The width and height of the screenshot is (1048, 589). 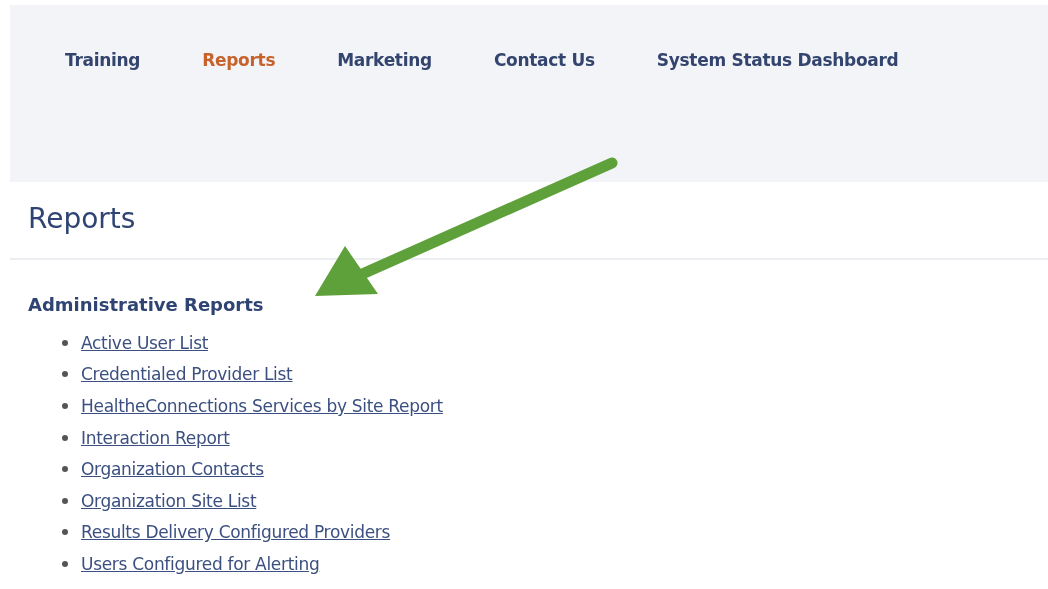 I want to click on nav-link: Training, so click(x=103, y=60).